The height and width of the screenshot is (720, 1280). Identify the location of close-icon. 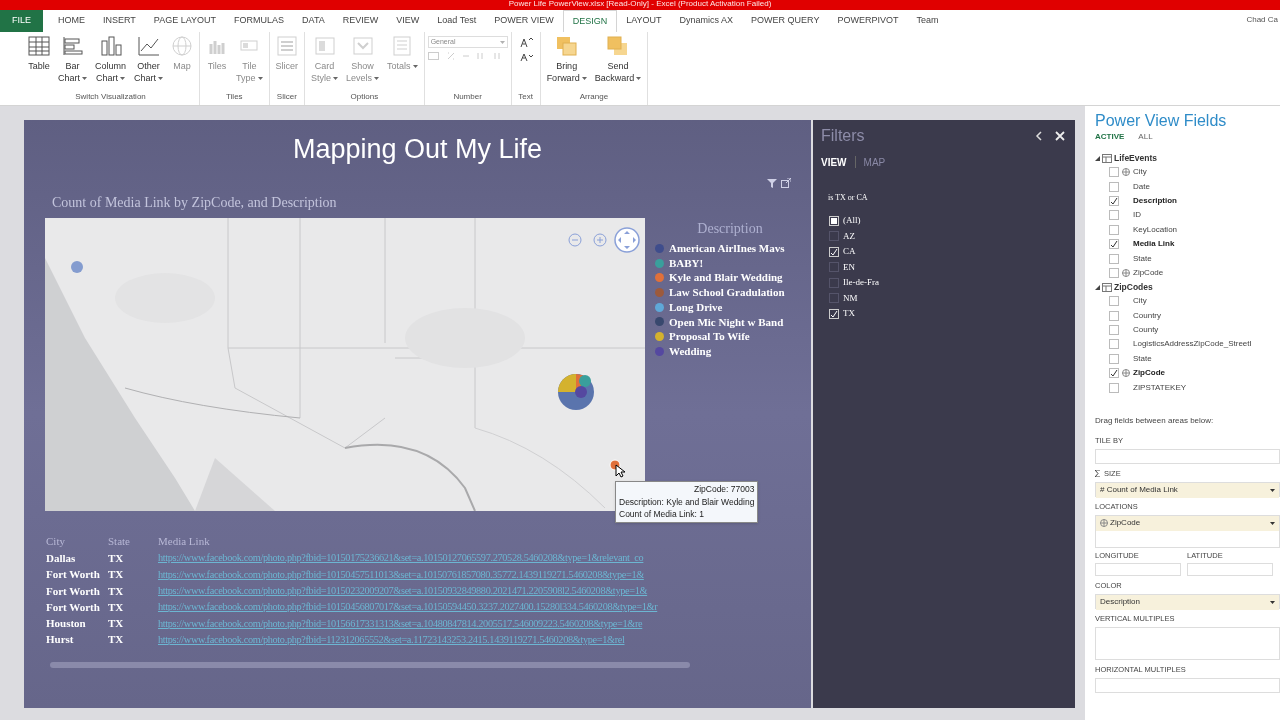
(1060, 136).